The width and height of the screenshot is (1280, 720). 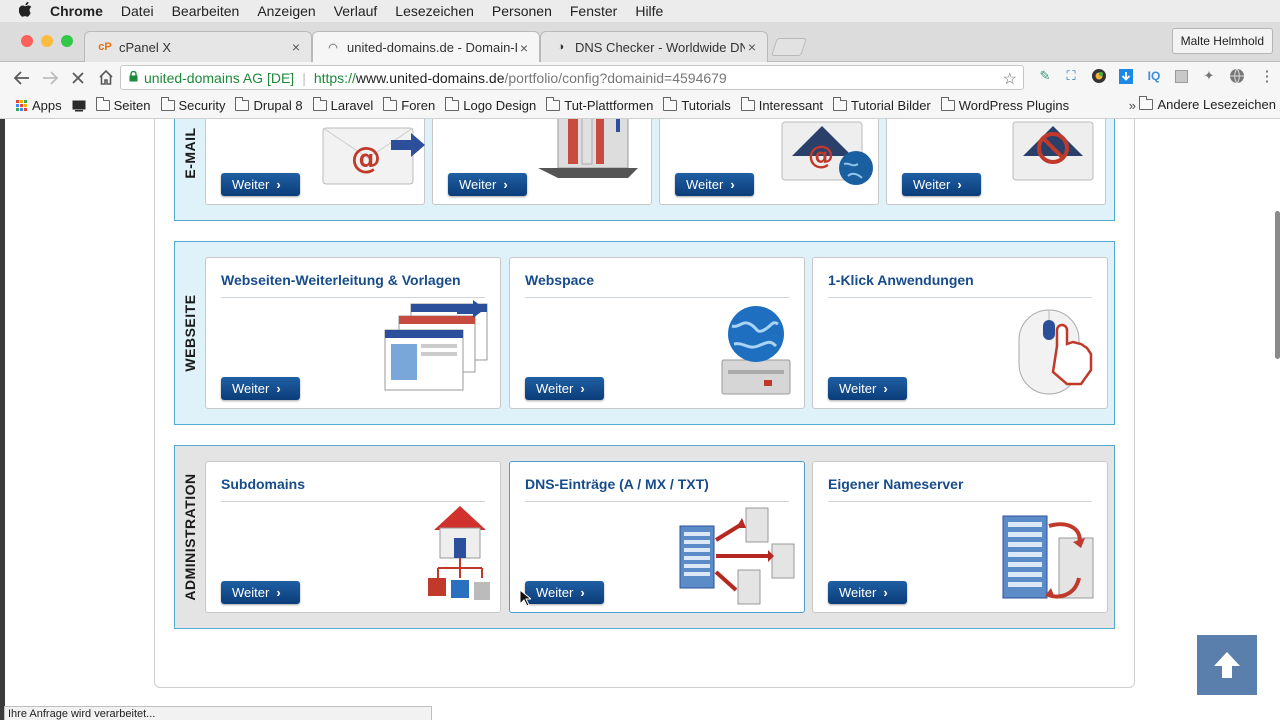 What do you see at coordinates (657, 537) in the screenshot?
I see `card-dns-eintraege: DNS-Einträge (A / MX / TXT) Weiter ›` at bounding box center [657, 537].